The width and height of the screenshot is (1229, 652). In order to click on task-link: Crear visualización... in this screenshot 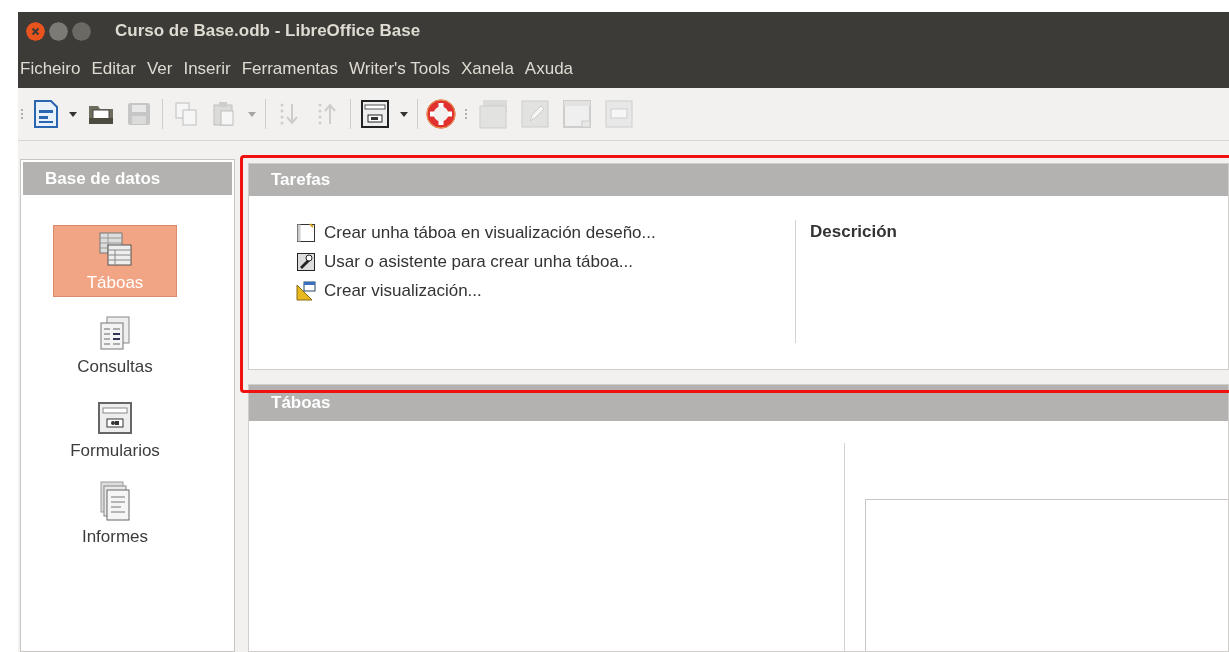, I will do `click(403, 291)`.